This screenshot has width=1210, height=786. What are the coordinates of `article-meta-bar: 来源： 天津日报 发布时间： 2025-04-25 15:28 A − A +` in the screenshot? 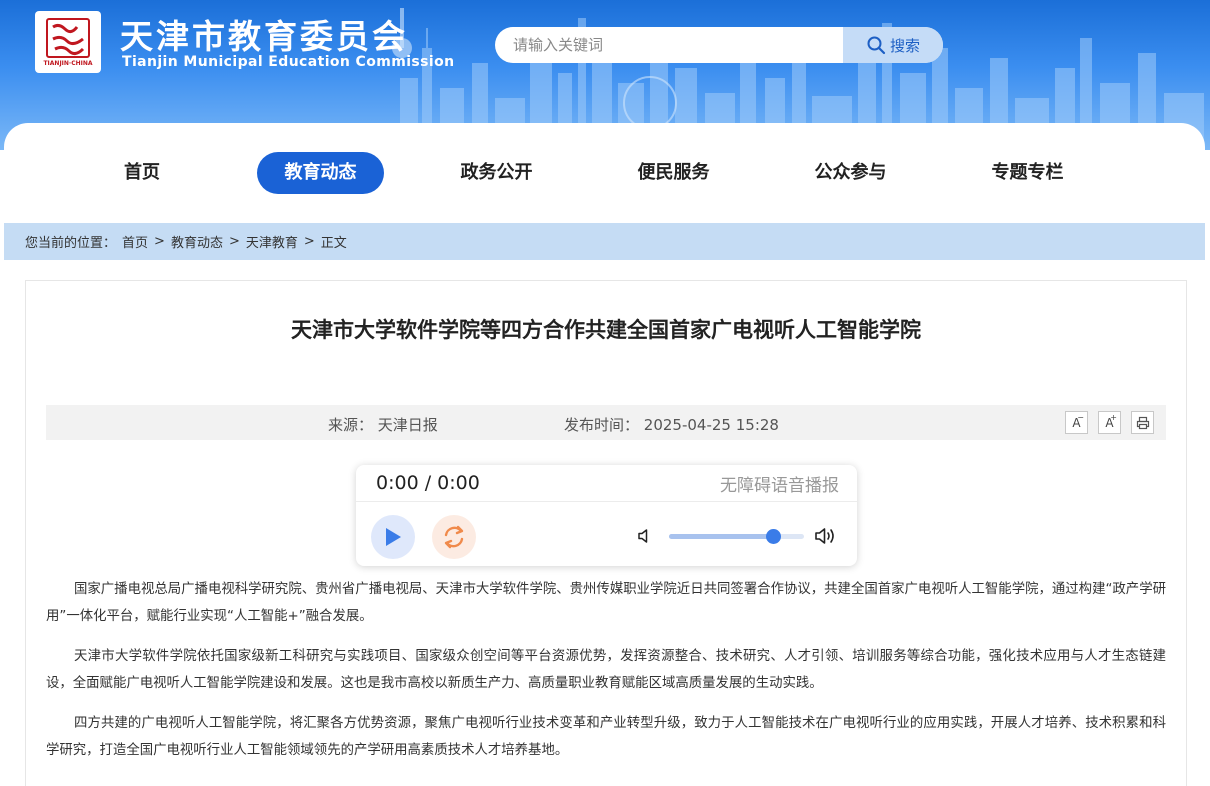 It's located at (606, 422).